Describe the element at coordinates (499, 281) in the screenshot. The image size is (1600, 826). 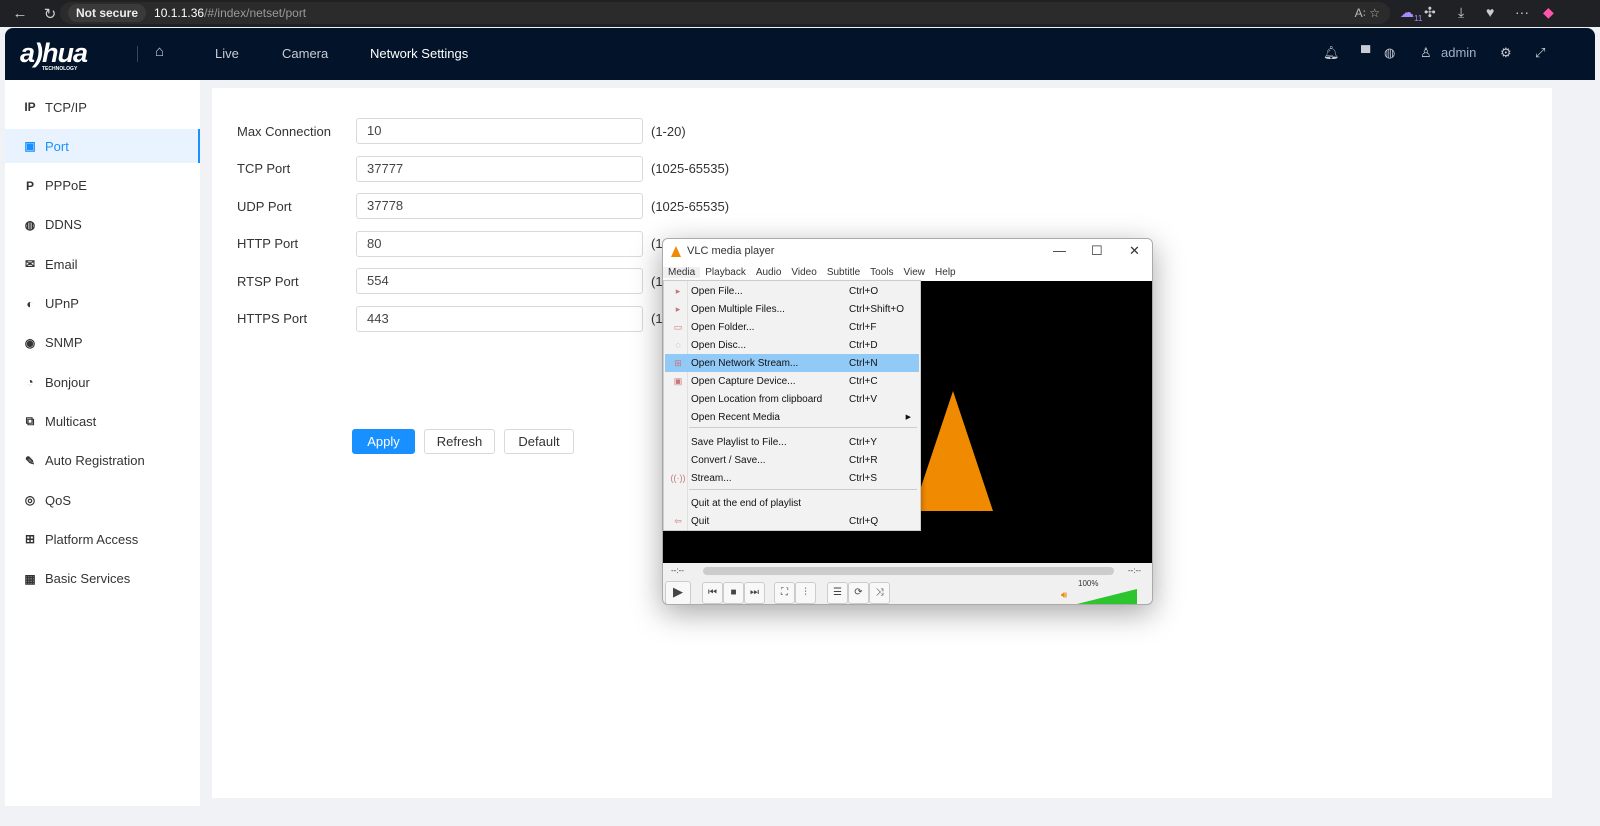
I see `field-input: 554` at that location.